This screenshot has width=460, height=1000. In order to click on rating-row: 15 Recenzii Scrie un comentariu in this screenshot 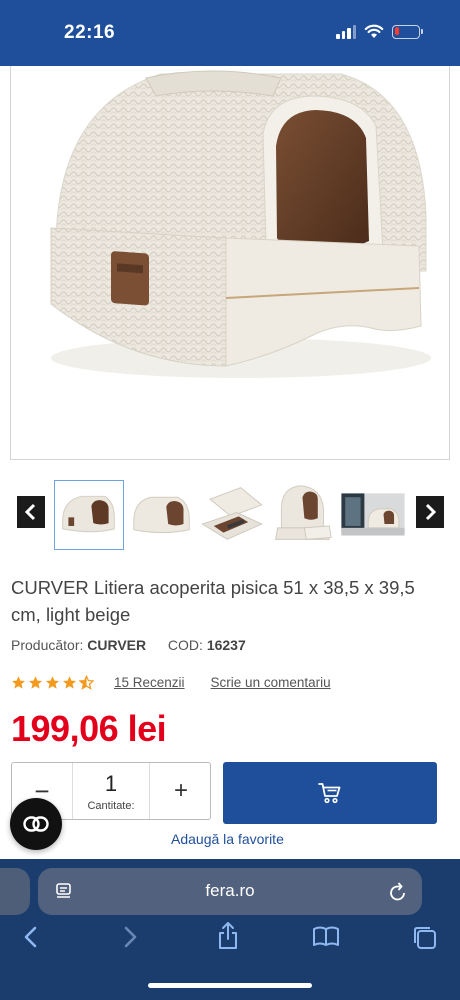, I will do `click(171, 682)`.